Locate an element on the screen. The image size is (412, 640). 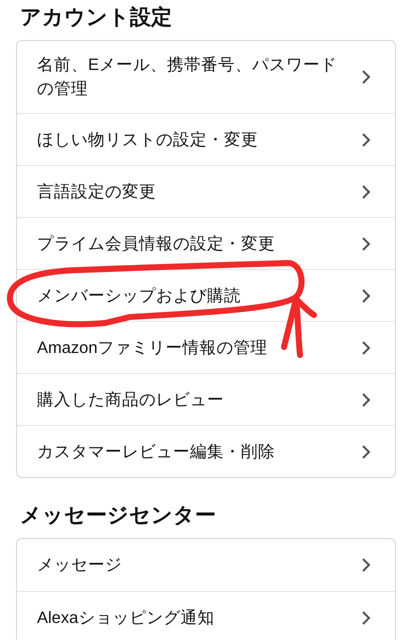
row-label: プライム会員情報の設定・変更 is located at coordinates (156, 244).